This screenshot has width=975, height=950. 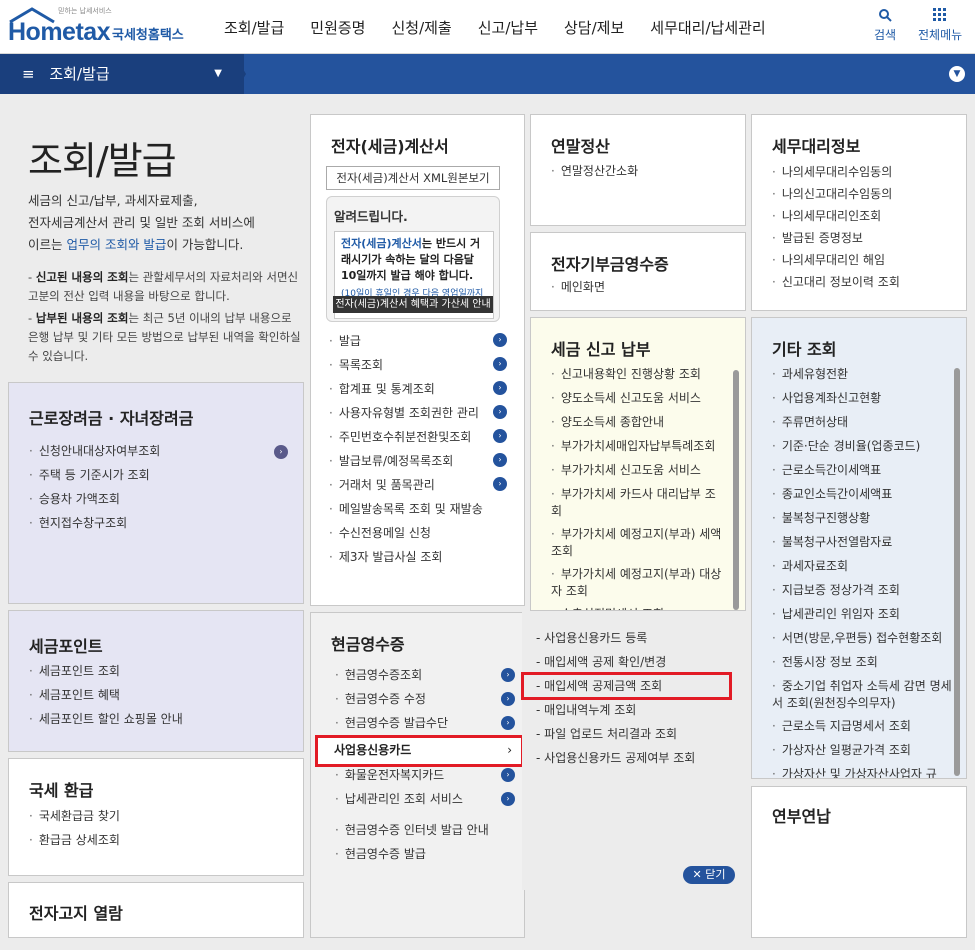 I want to click on e-notice-box: 전자고지 열람, so click(x=156, y=910).